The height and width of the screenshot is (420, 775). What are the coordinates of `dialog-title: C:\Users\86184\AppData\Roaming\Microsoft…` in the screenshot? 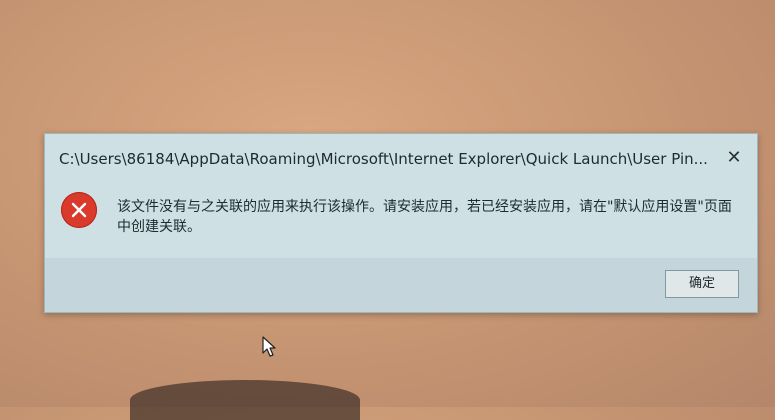 It's located at (383, 159).